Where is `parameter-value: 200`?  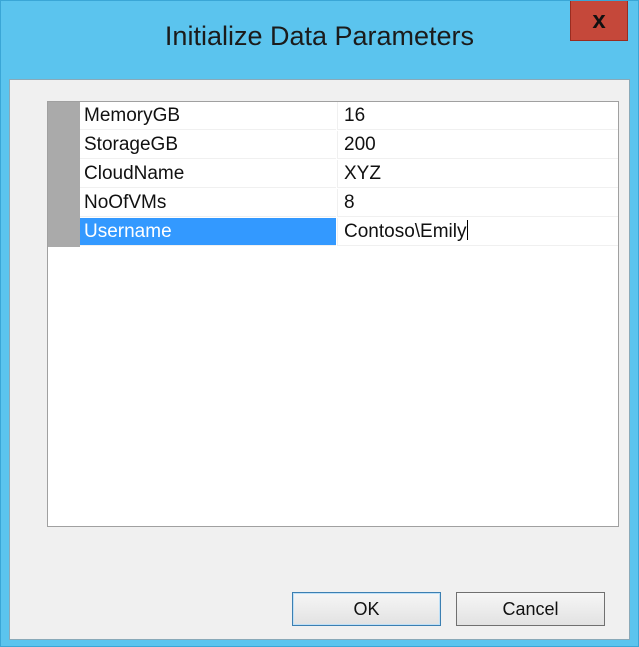 parameter-value: 200 is located at coordinates (477, 145).